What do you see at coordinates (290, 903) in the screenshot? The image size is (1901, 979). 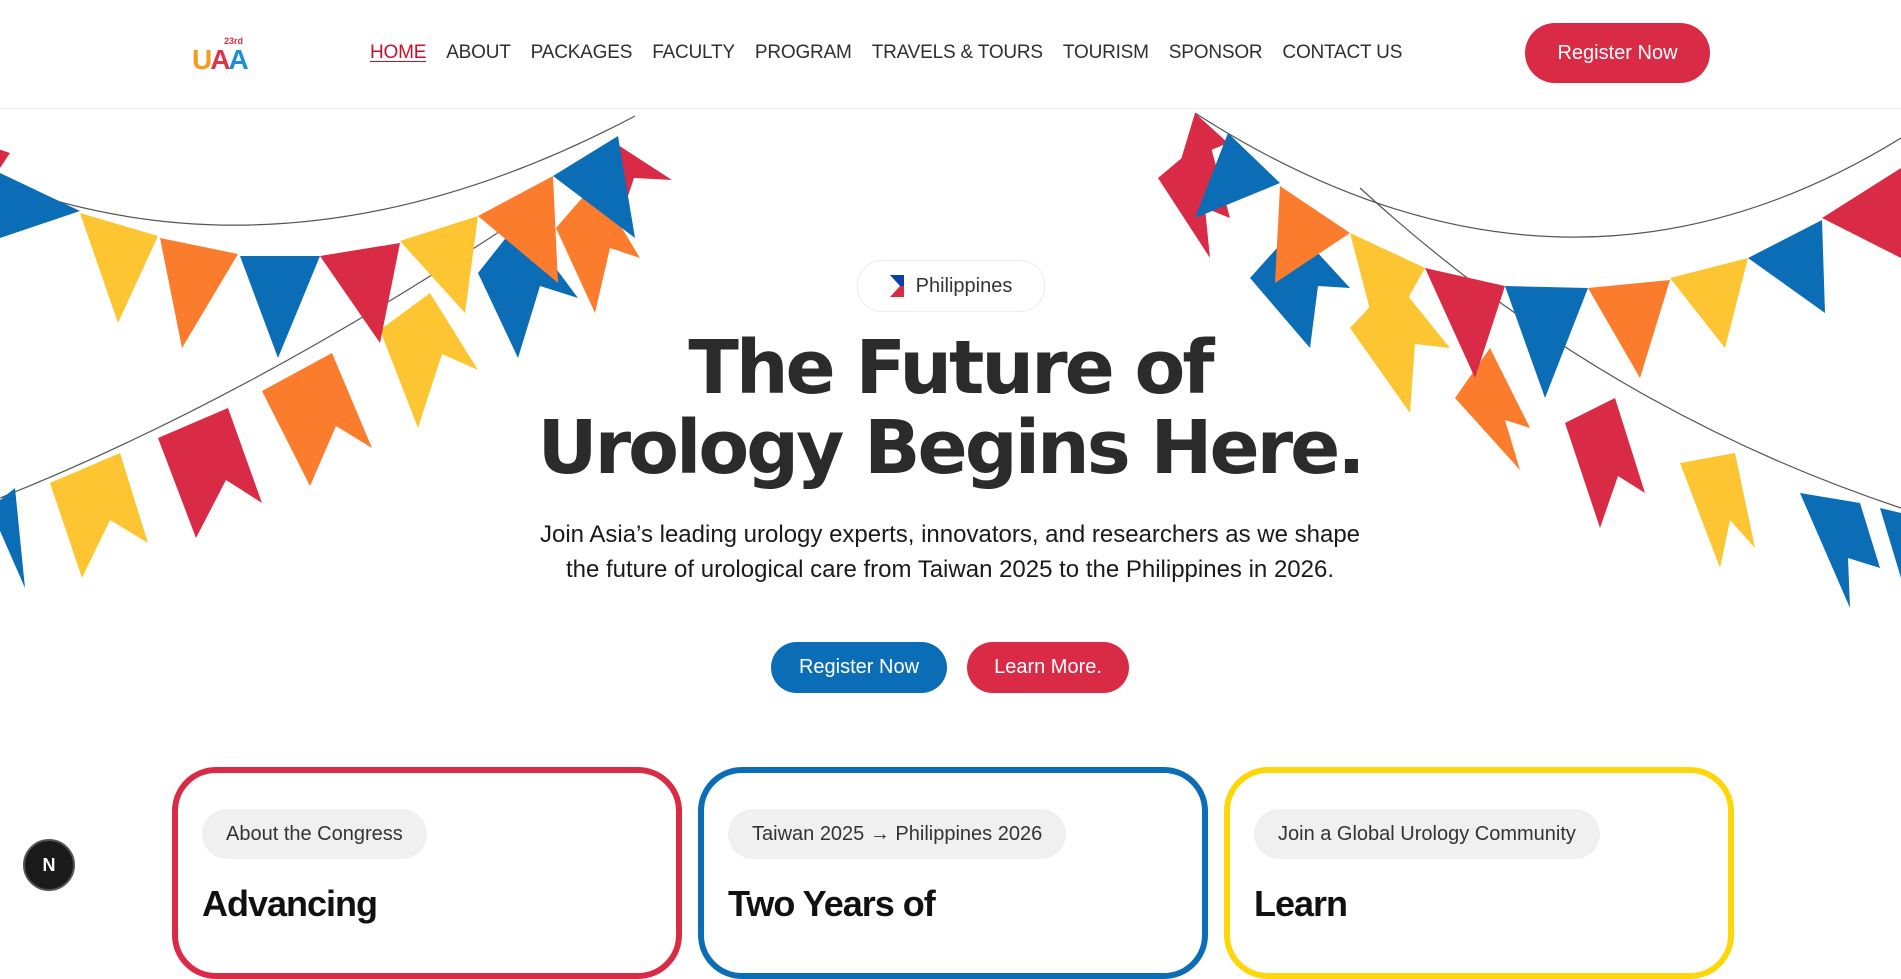 I see `card-title: Advancing` at bounding box center [290, 903].